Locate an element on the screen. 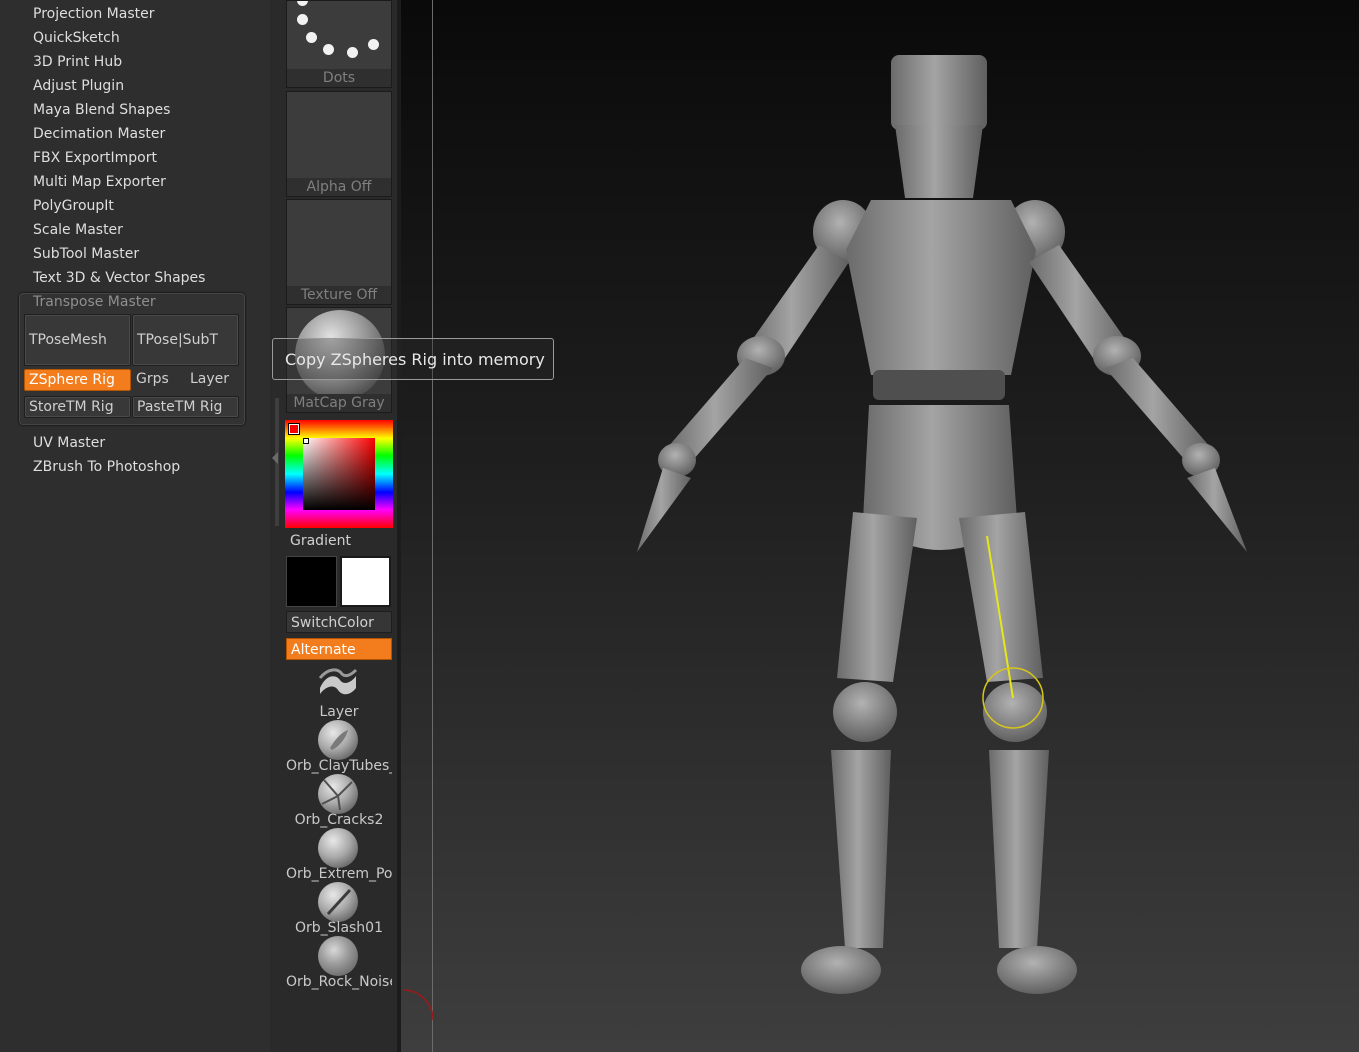 Image resolution: width=1359 pixels, height=1052 pixels. model-knee-left is located at coordinates (1015, 712).